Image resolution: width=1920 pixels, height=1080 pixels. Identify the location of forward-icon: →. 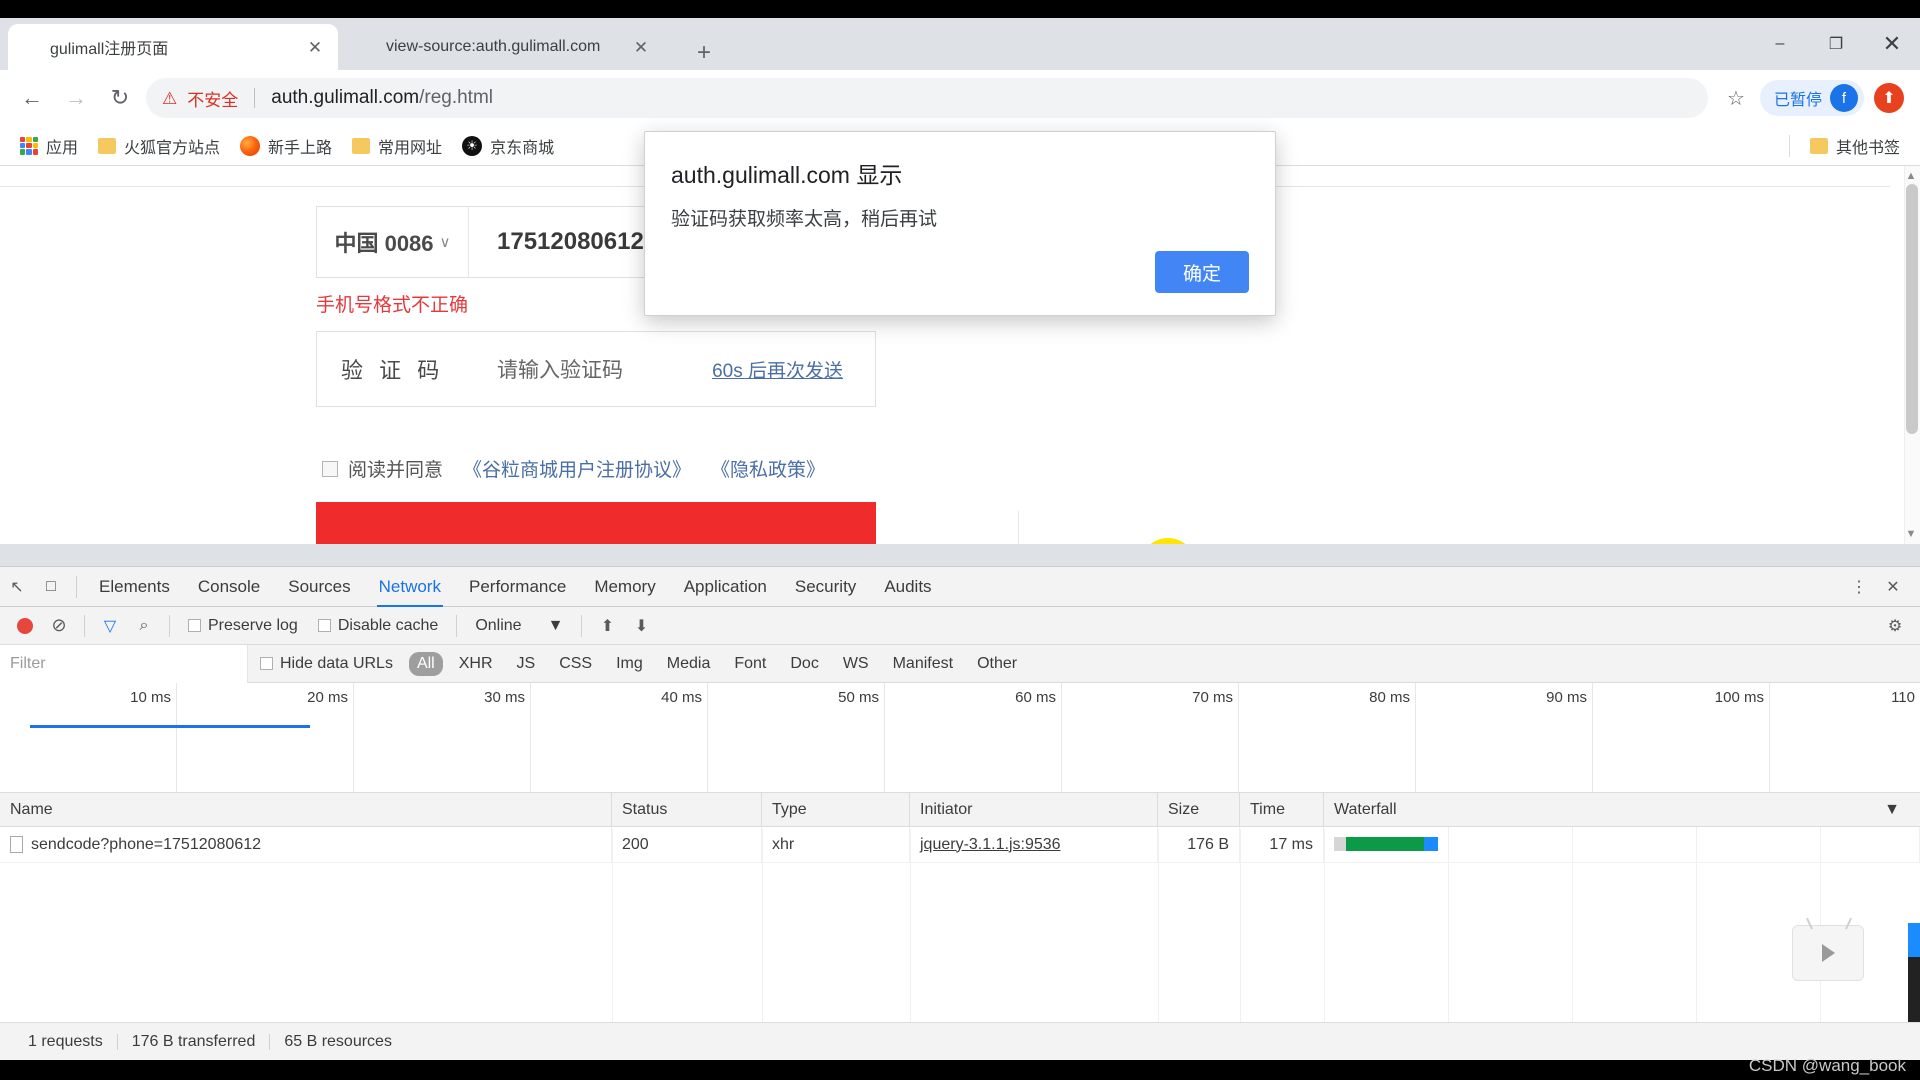
(76, 98).